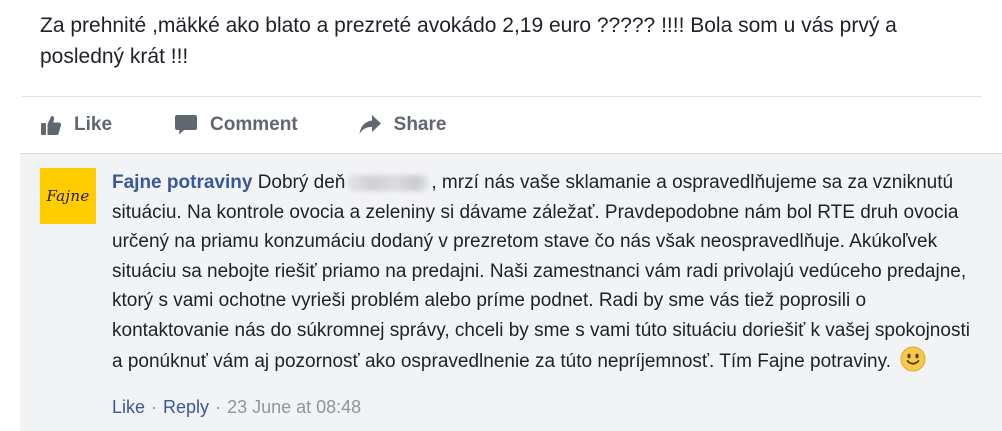  I want to click on comment-meta: Like · Reply · 23 June at 08:48, so click(236, 407).